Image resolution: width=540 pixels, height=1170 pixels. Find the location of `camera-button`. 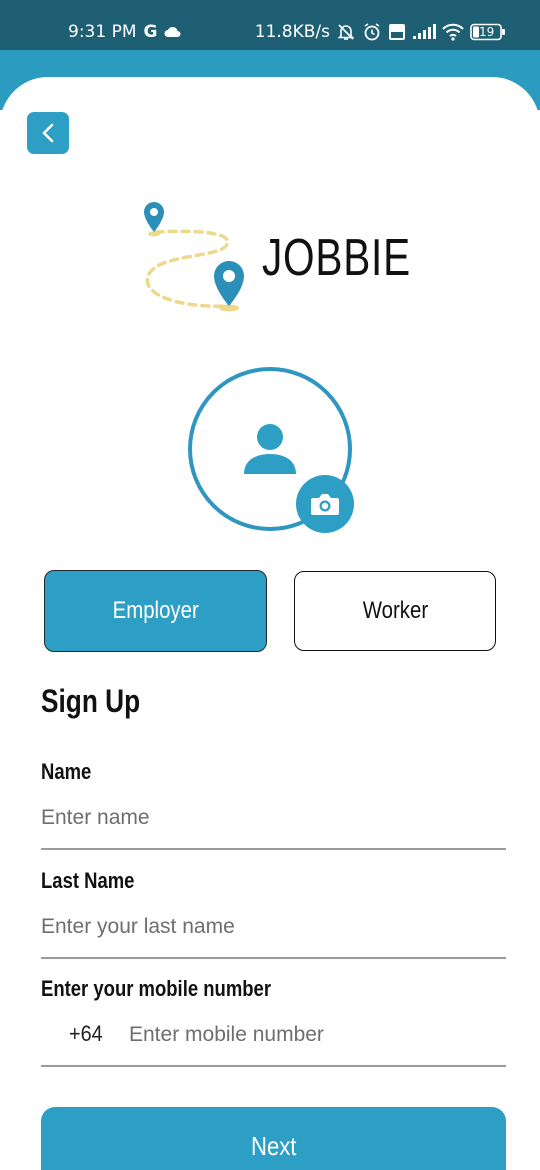

camera-button is located at coordinates (325, 504).